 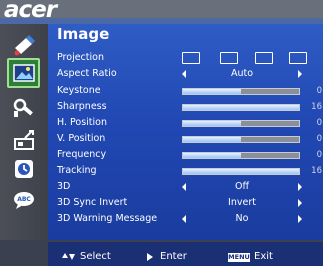 I want to click on tracking-value: 16, so click(x=316, y=171).